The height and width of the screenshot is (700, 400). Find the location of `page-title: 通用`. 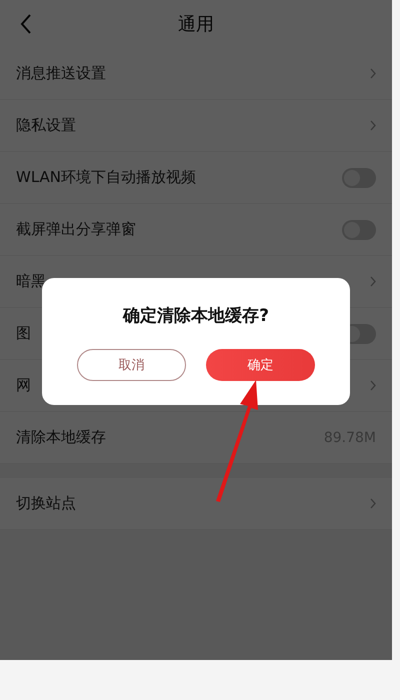

page-title: 通用 is located at coordinates (196, 24).